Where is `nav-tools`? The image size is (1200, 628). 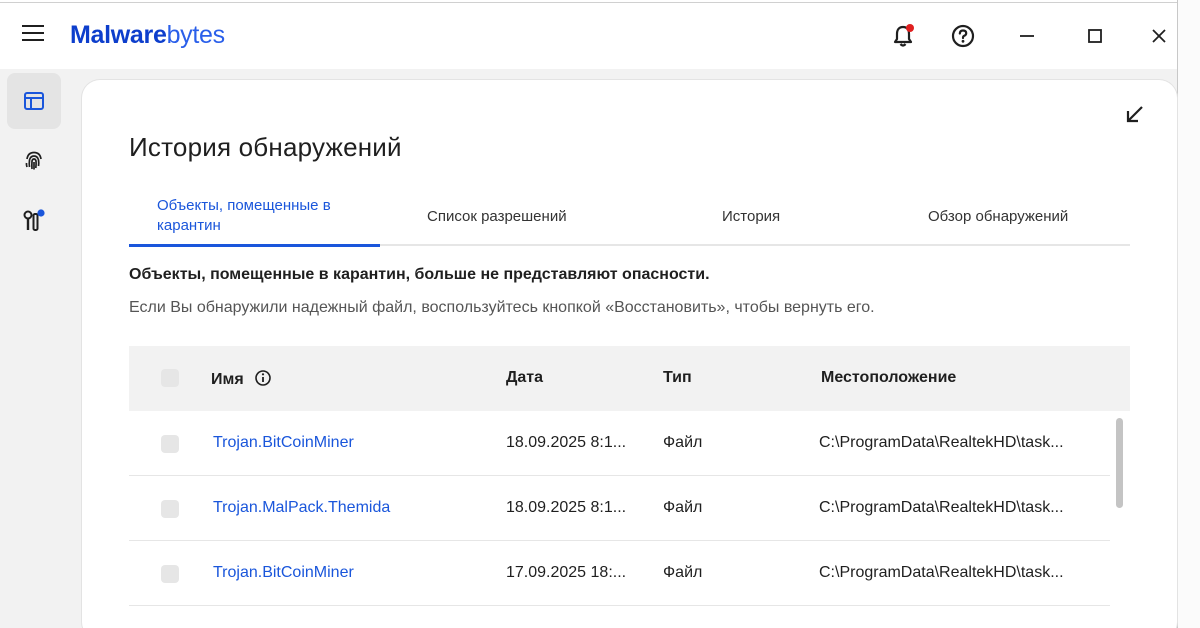 nav-tools is located at coordinates (34, 221).